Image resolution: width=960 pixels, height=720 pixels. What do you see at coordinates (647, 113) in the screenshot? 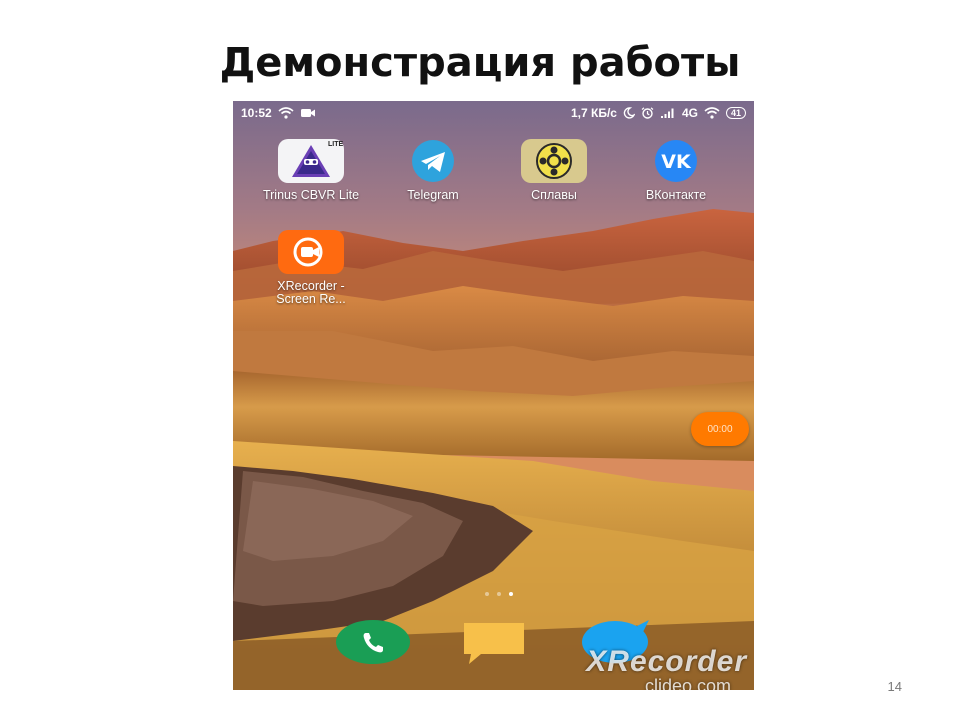
I see `alarm-icon` at bounding box center [647, 113].